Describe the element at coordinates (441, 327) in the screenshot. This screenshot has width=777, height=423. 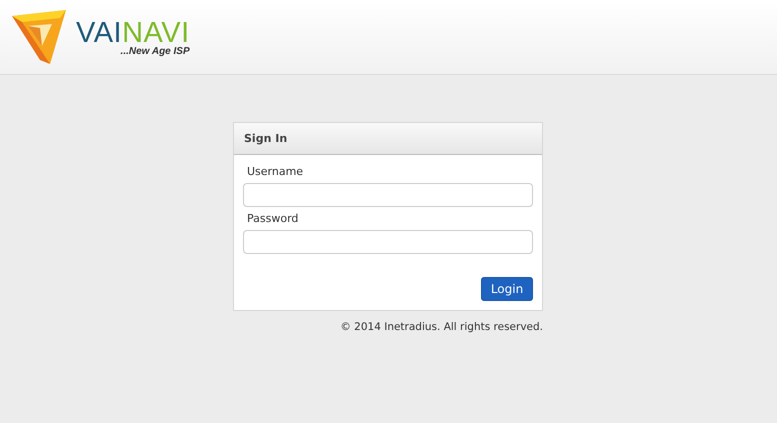
I see `copyright-text: © 2014 Inetradius. All rights reserved.` at that location.